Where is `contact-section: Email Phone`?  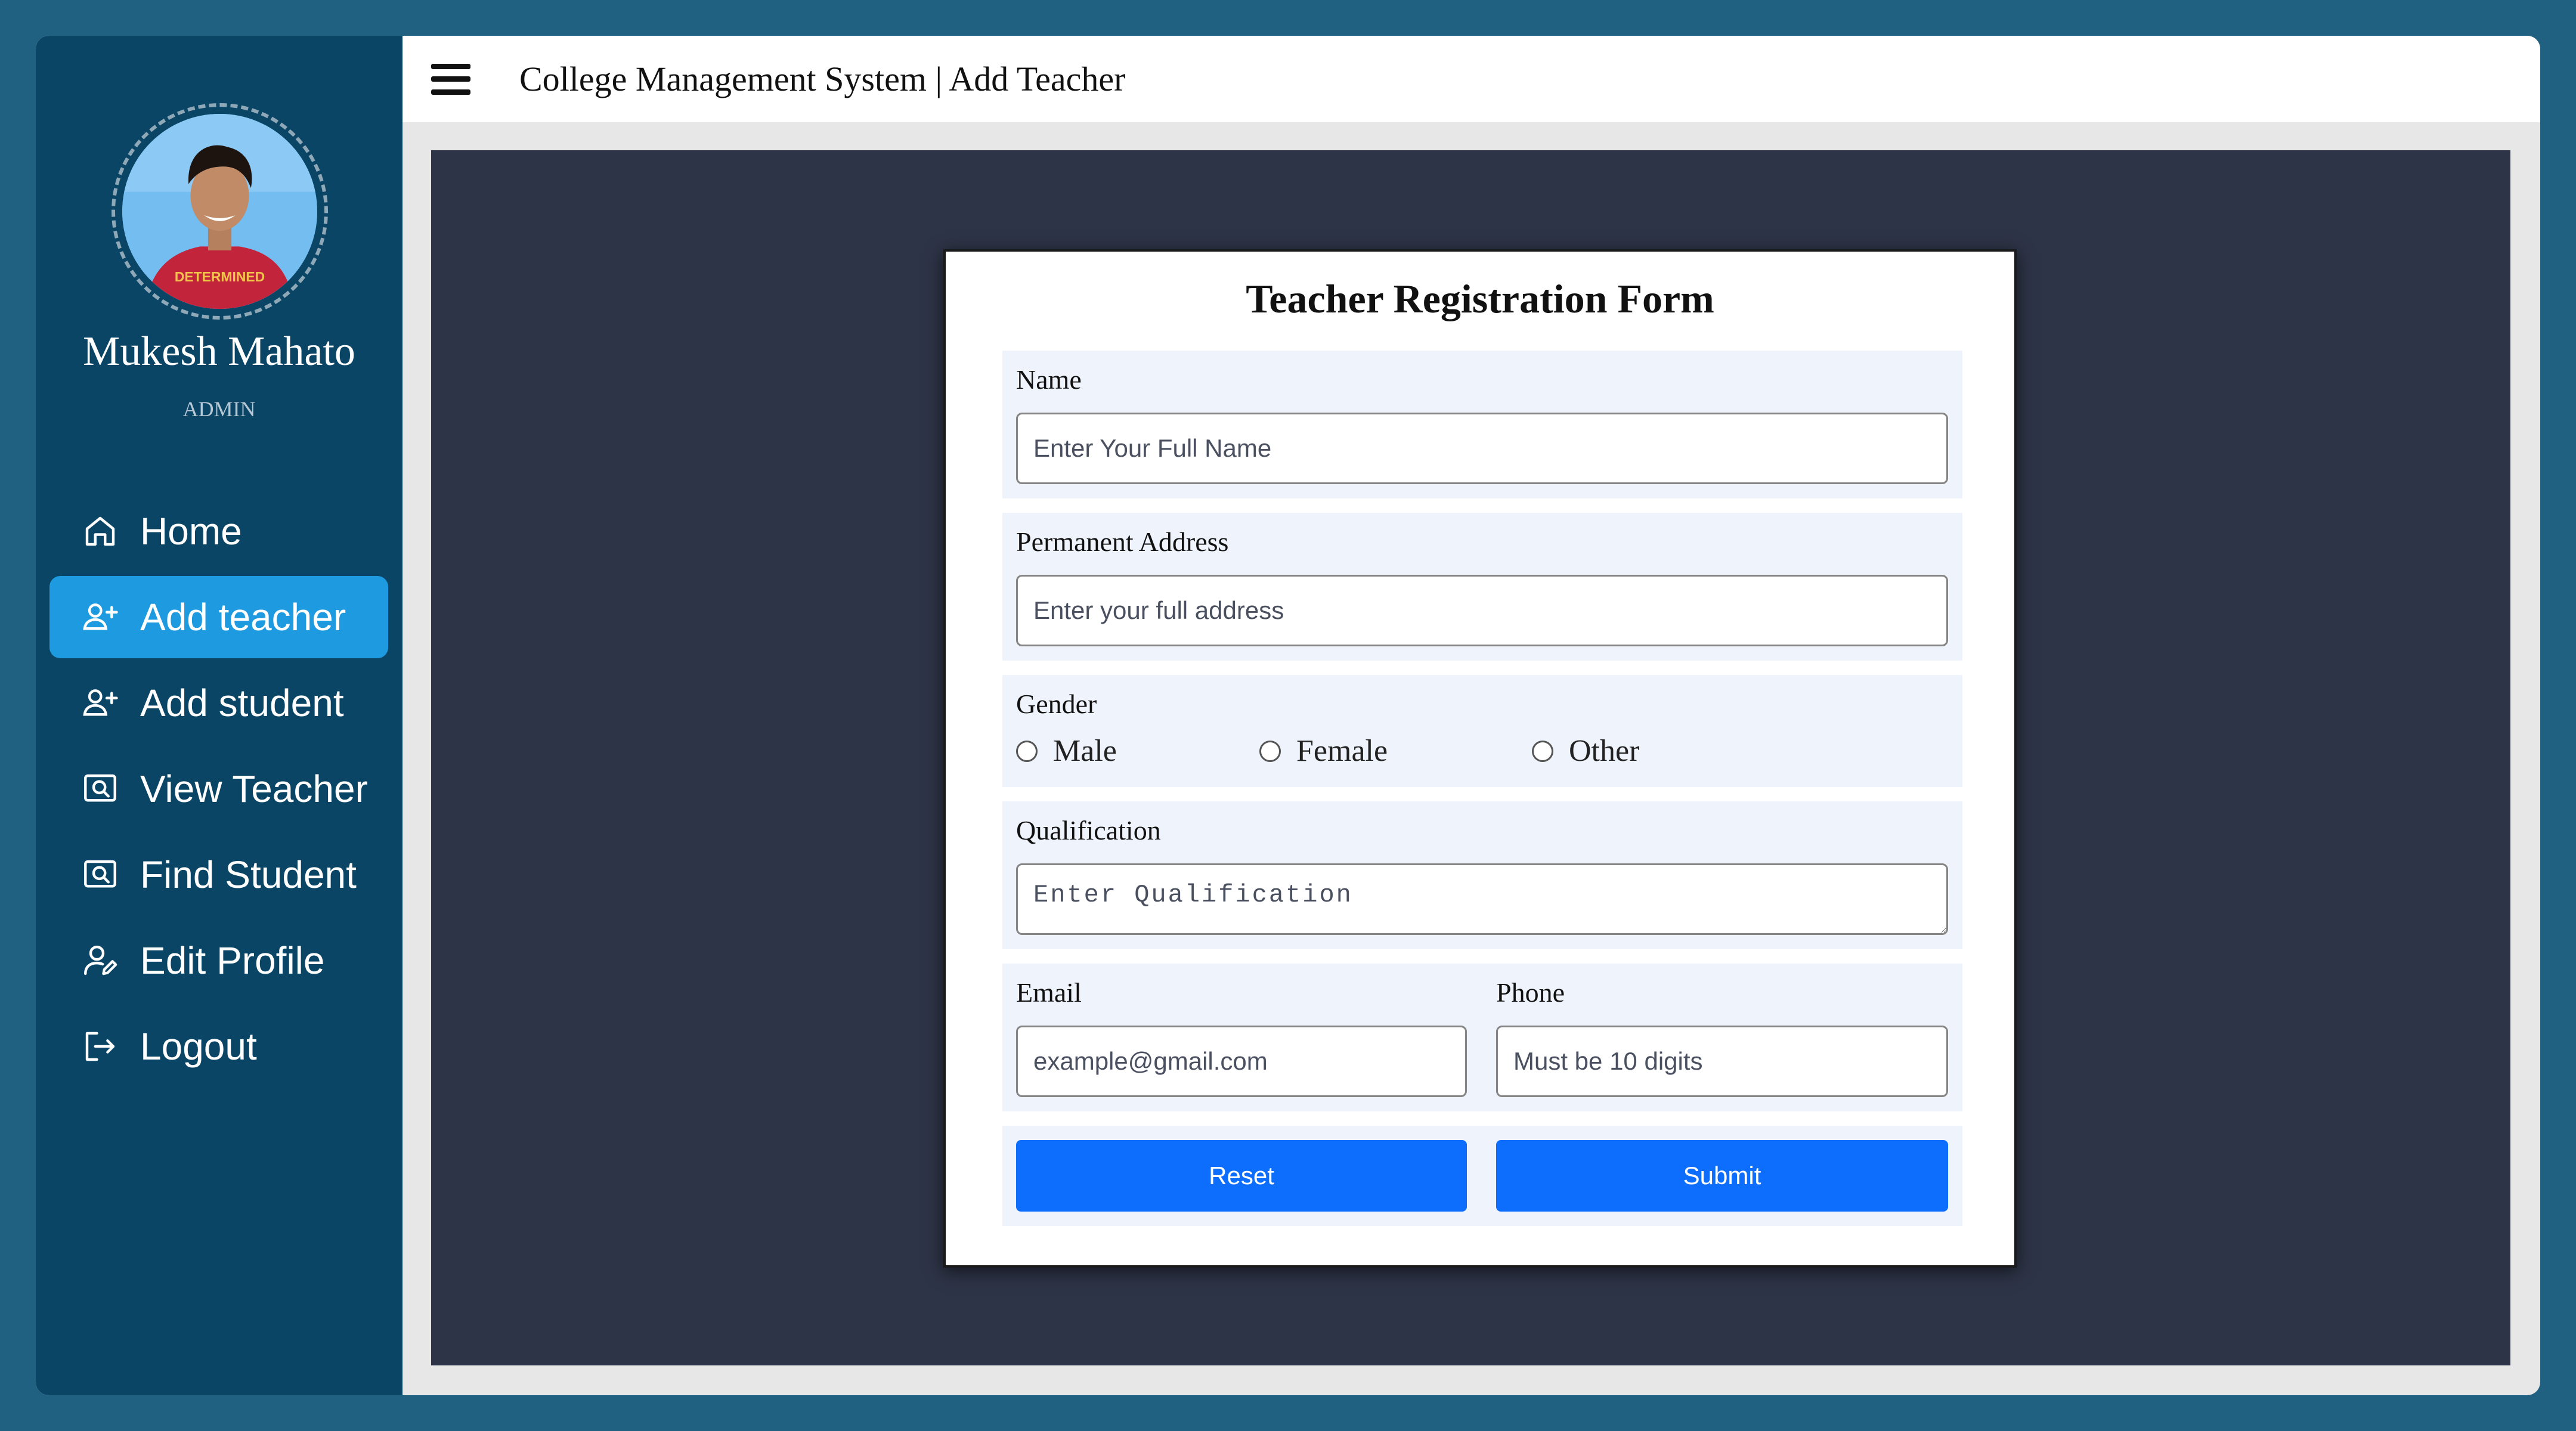 contact-section: Email Phone is located at coordinates (1482, 1037).